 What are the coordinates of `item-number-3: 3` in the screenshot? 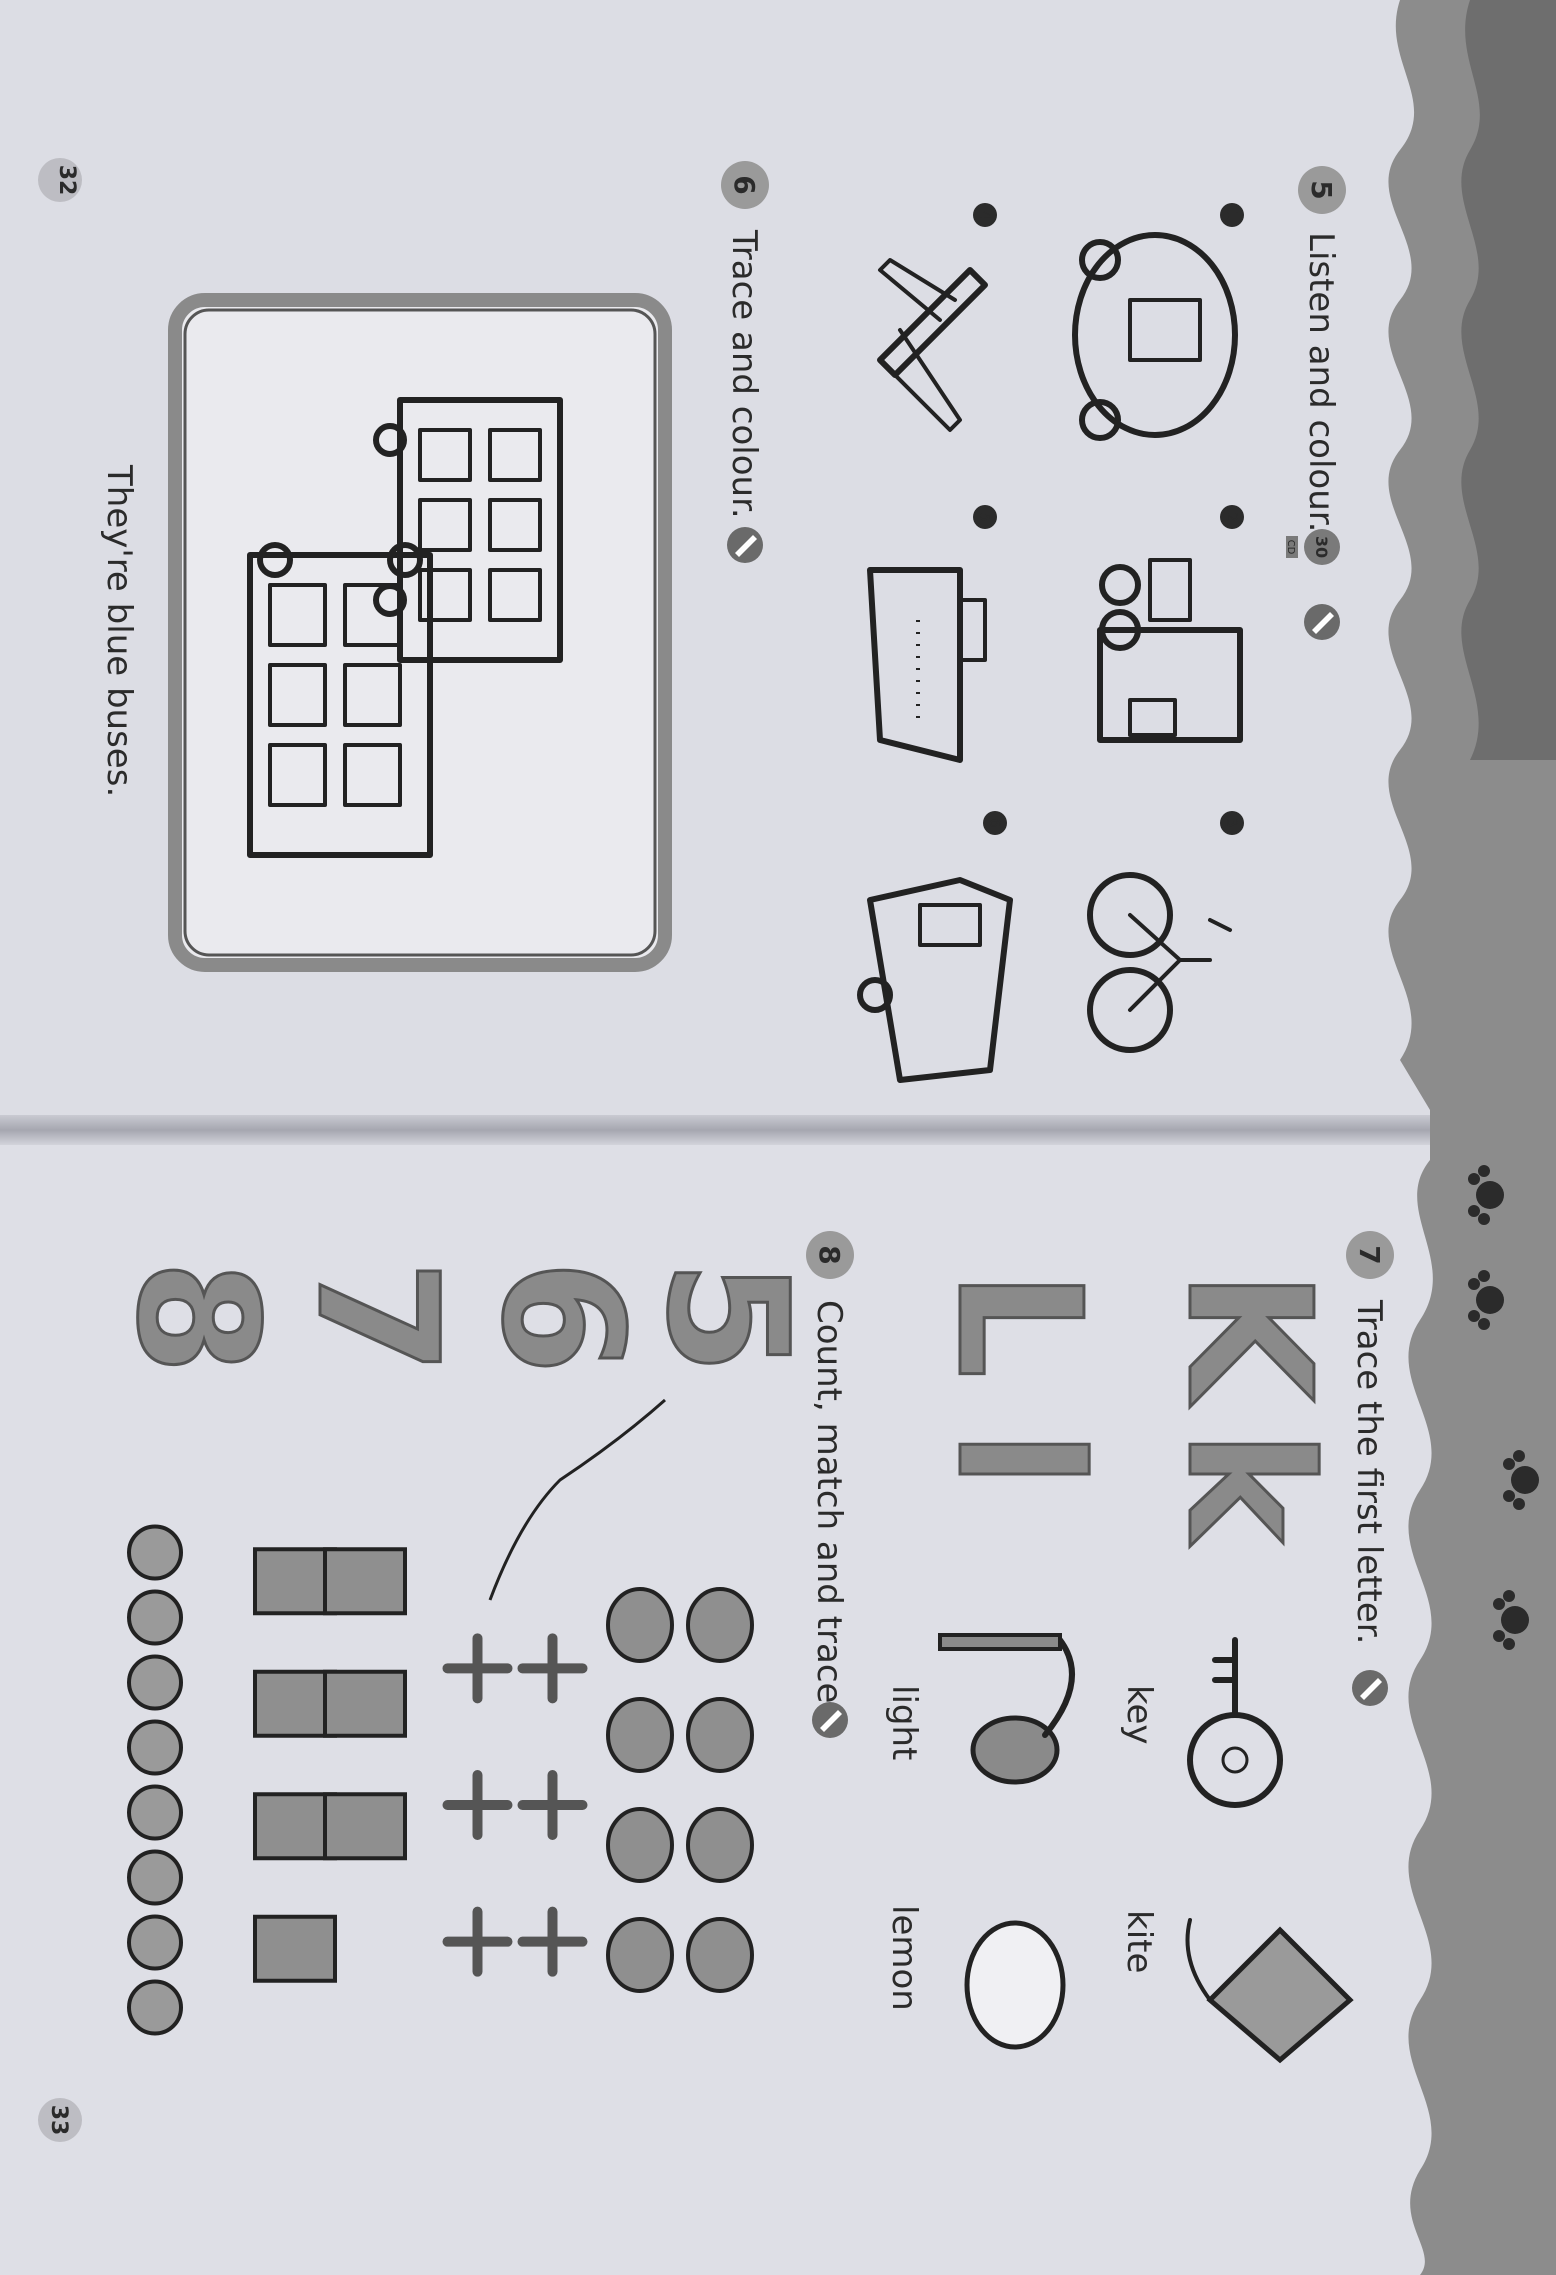 It's located at (1232, 823).